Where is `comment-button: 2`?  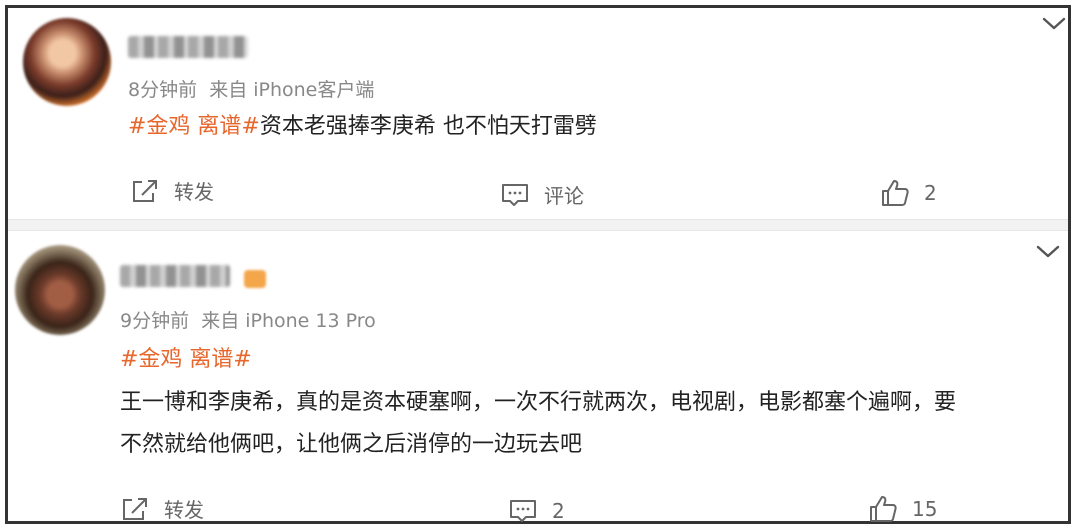 comment-button: 2 is located at coordinates (536, 511).